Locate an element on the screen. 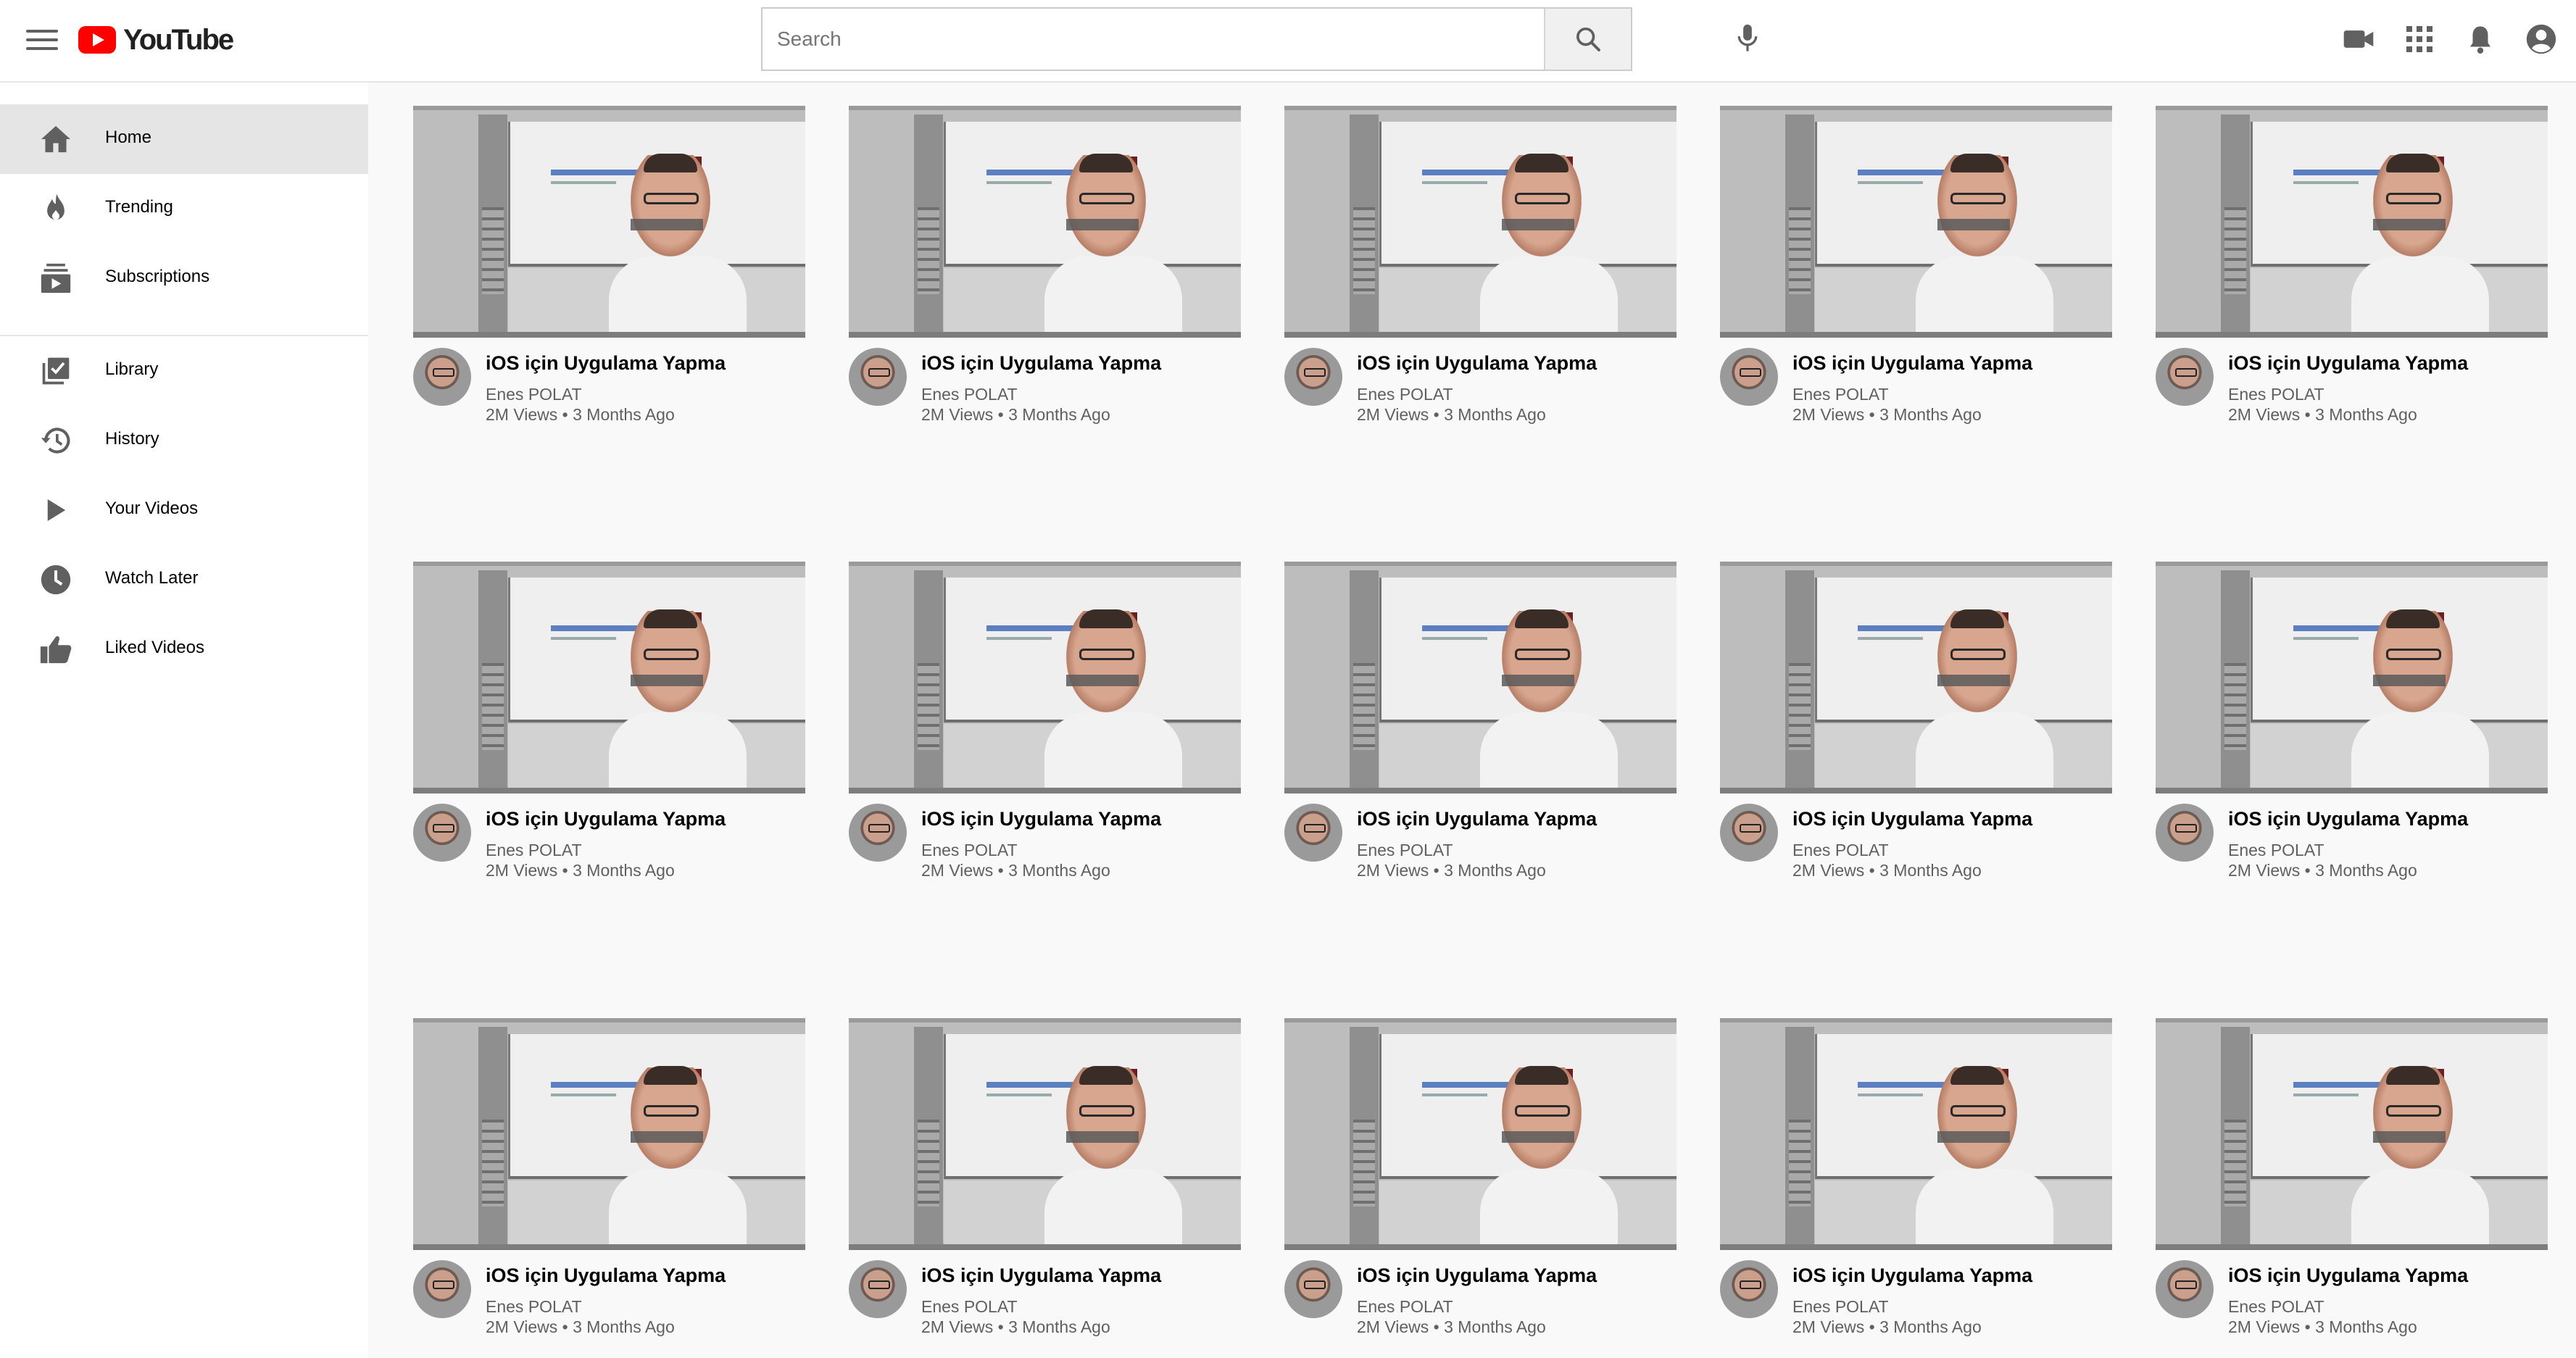 This screenshot has width=2576, height=1358. search-icon is located at coordinates (1588, 39).